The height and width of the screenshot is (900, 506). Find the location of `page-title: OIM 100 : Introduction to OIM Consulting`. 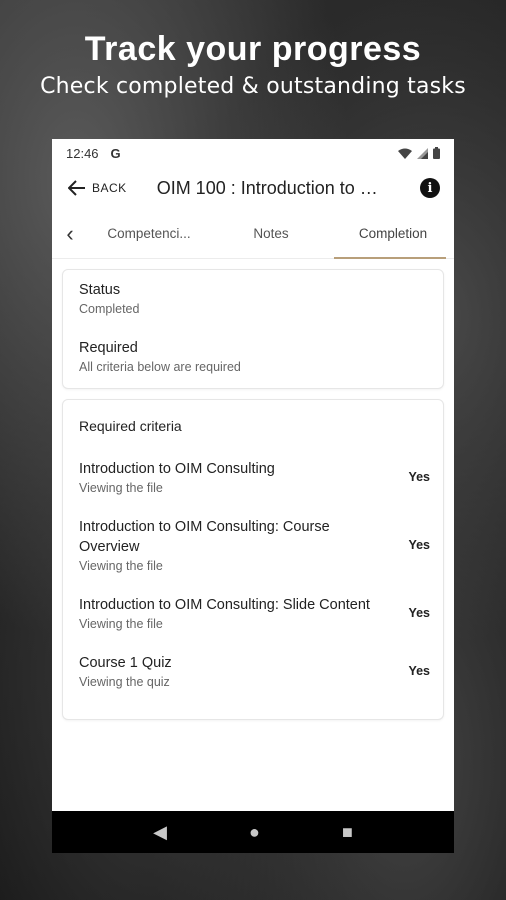

page-title: OIM 100 : Introduction to OIM Consulting is located at coordinates (272, 187).